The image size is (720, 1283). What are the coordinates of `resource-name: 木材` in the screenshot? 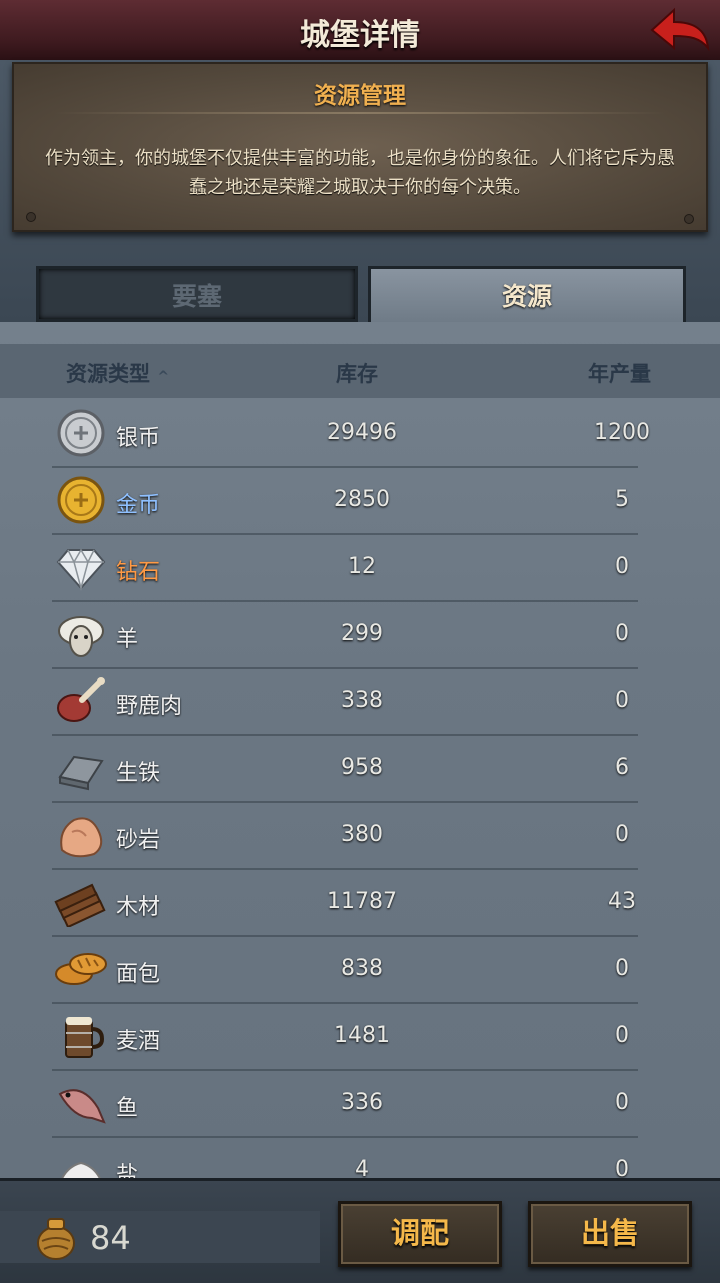 It's located at (138, 907).